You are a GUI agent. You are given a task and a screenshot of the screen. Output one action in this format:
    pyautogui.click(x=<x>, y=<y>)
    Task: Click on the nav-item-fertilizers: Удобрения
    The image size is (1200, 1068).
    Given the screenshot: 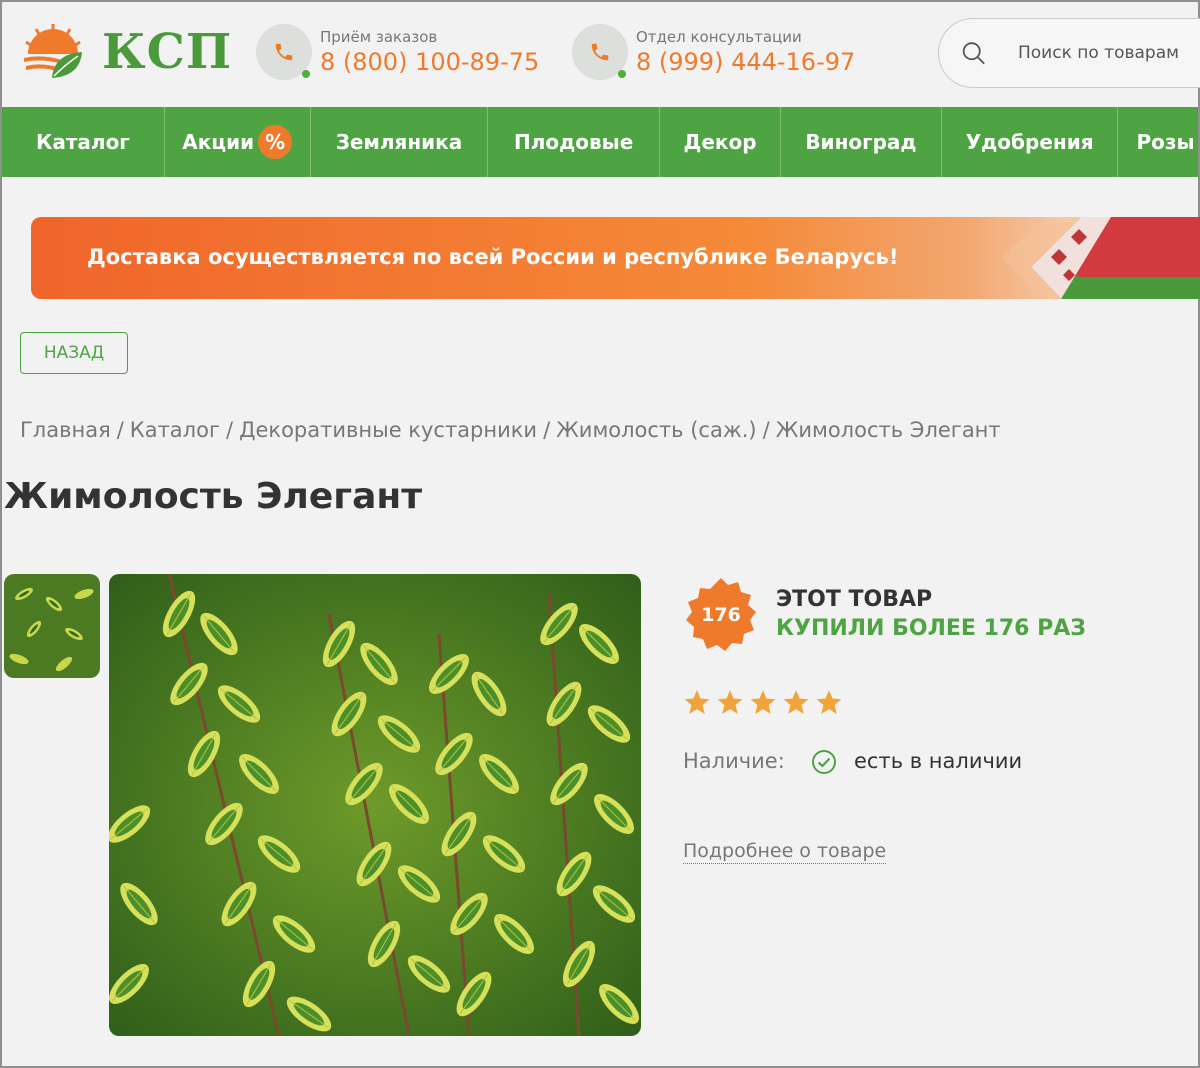 What is the action you would take?
    pyautogui.click(x=1030, y=142)
    